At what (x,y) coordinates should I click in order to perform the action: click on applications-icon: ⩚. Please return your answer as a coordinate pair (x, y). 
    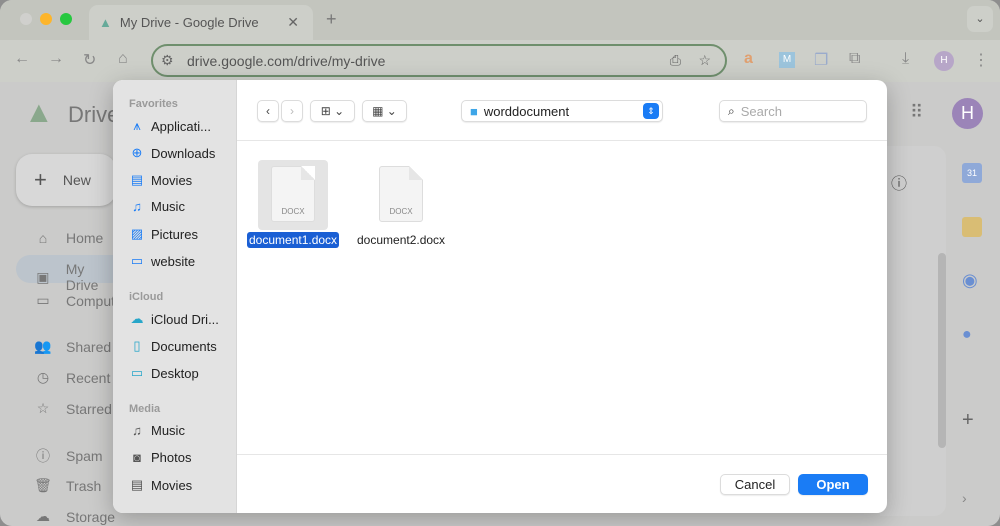
    Looking at the image, I should click on (137, 125).